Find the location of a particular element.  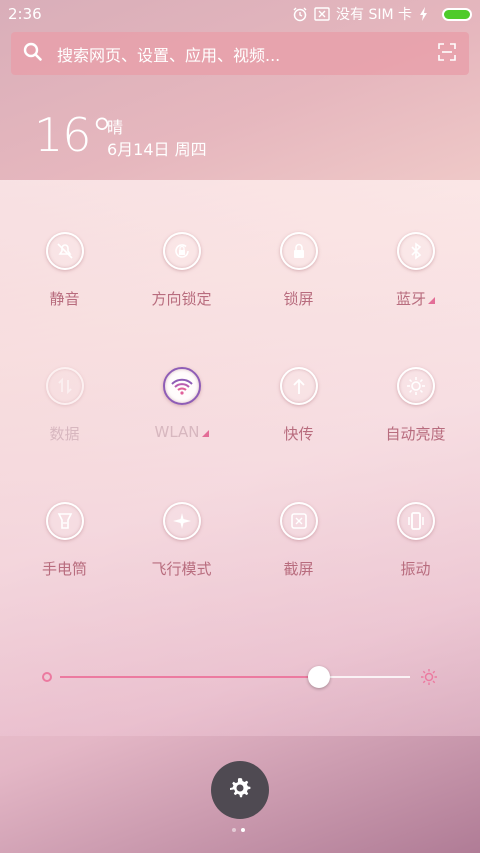

toggle-wlan: WLAN is located at coordinates (181, 405).